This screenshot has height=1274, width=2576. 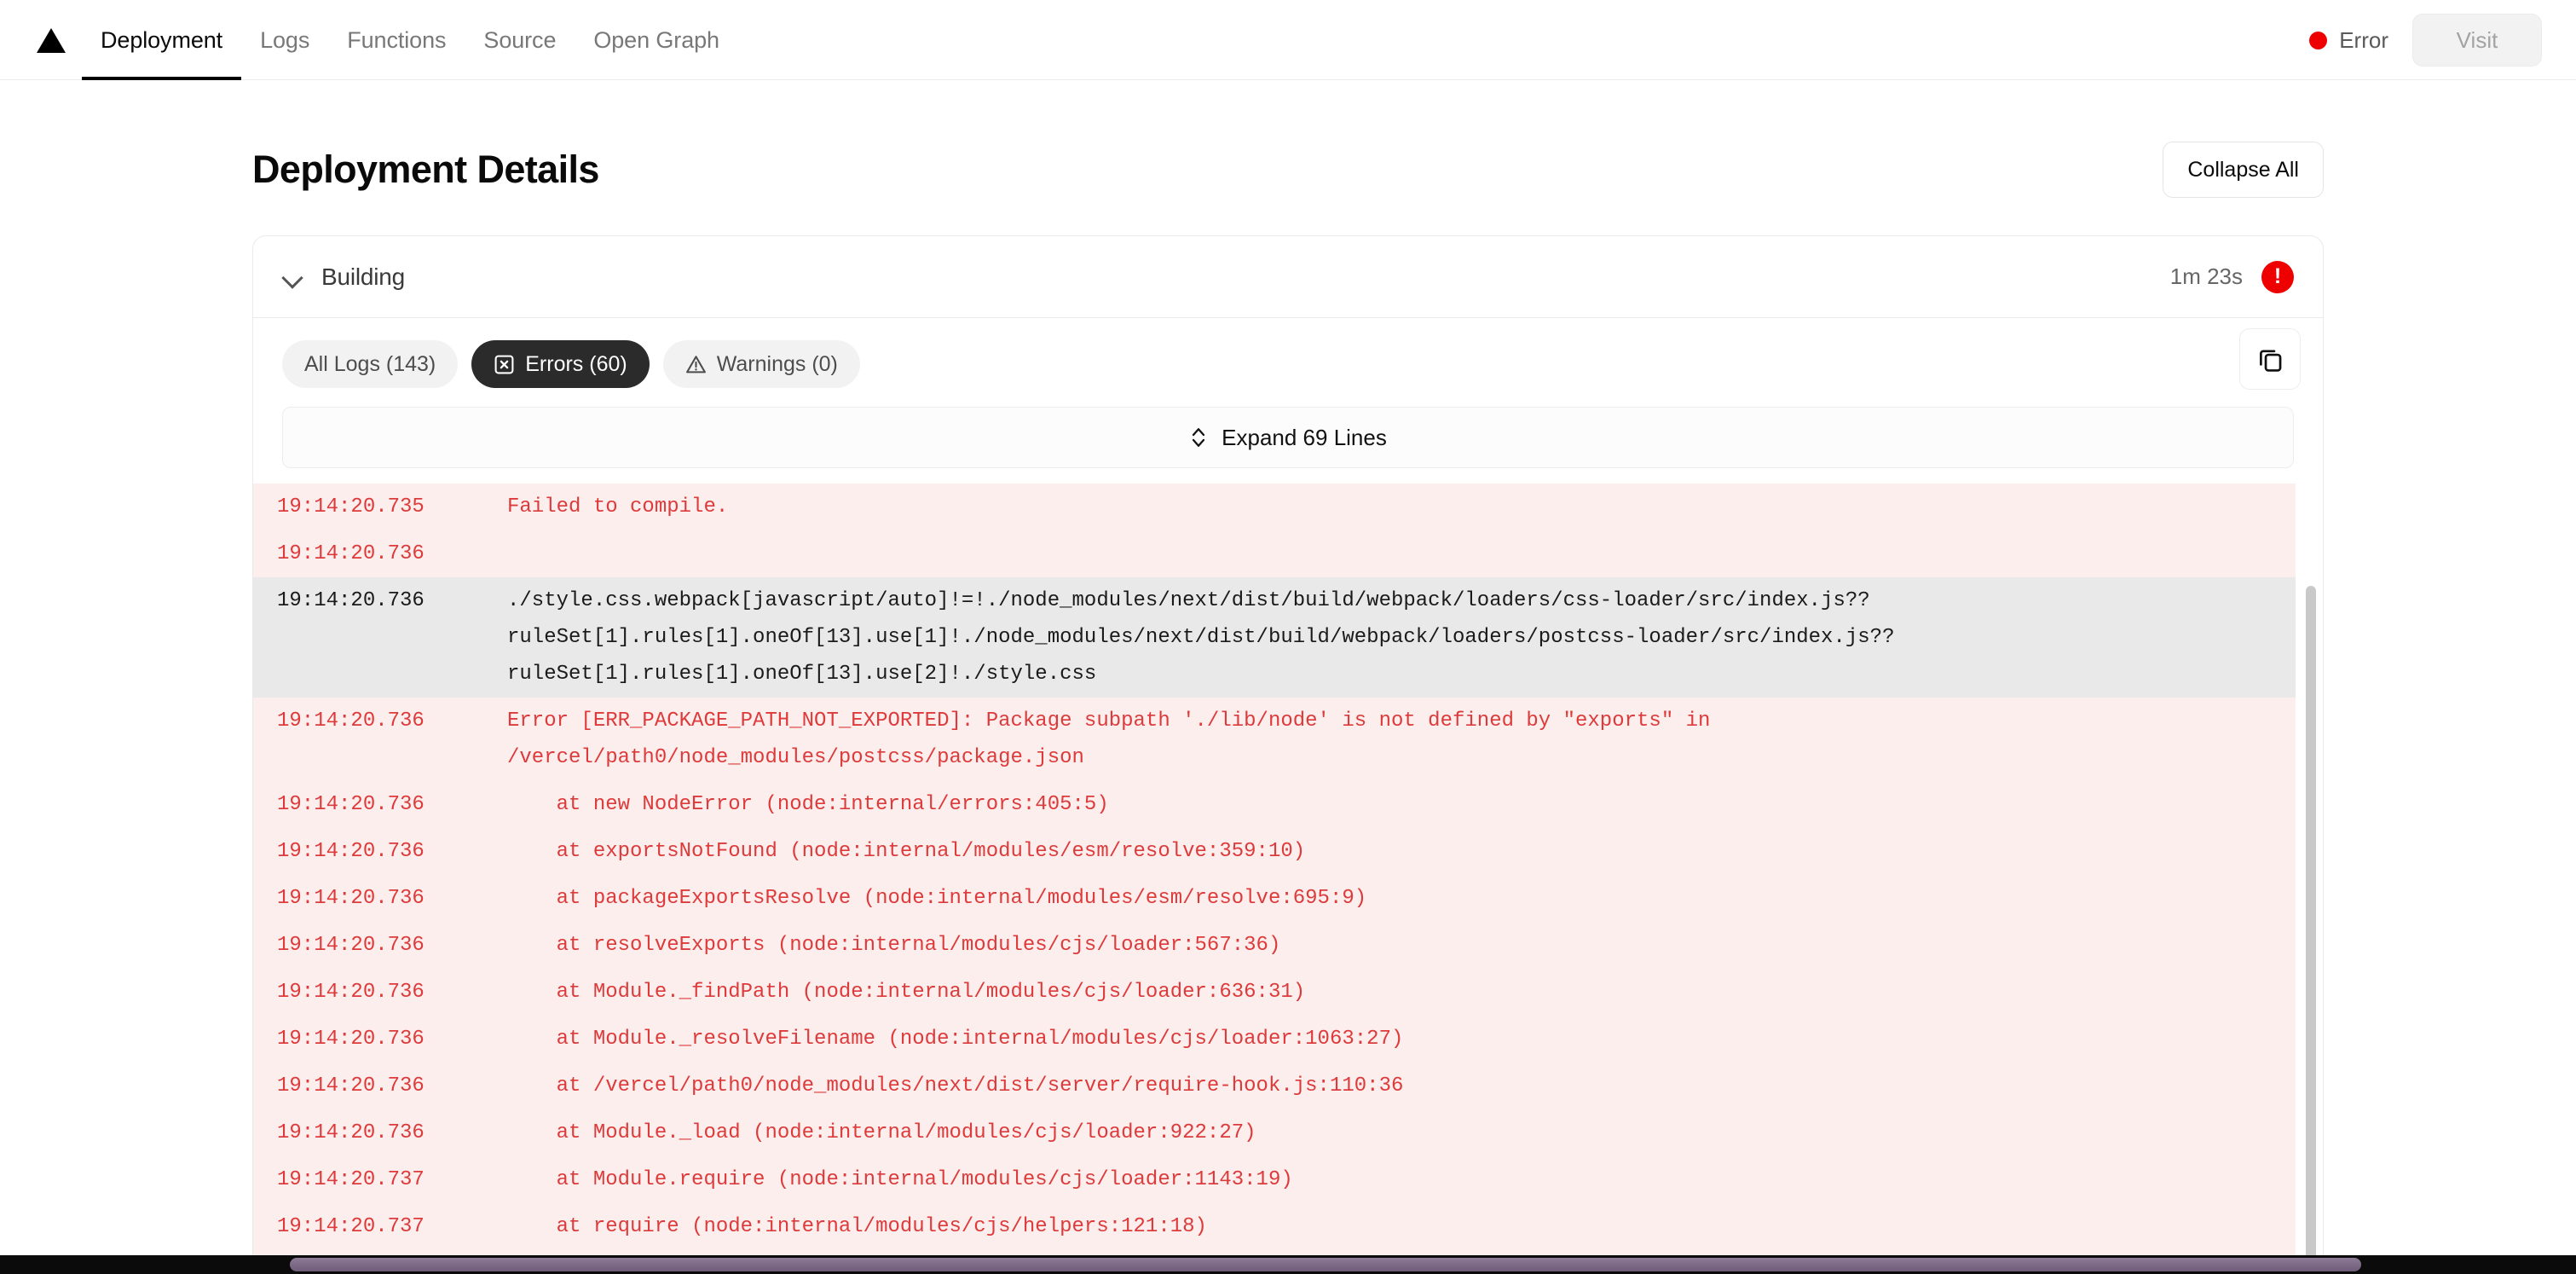 I want to click on vercel-triangle-icon, so click(x=51, y=40).